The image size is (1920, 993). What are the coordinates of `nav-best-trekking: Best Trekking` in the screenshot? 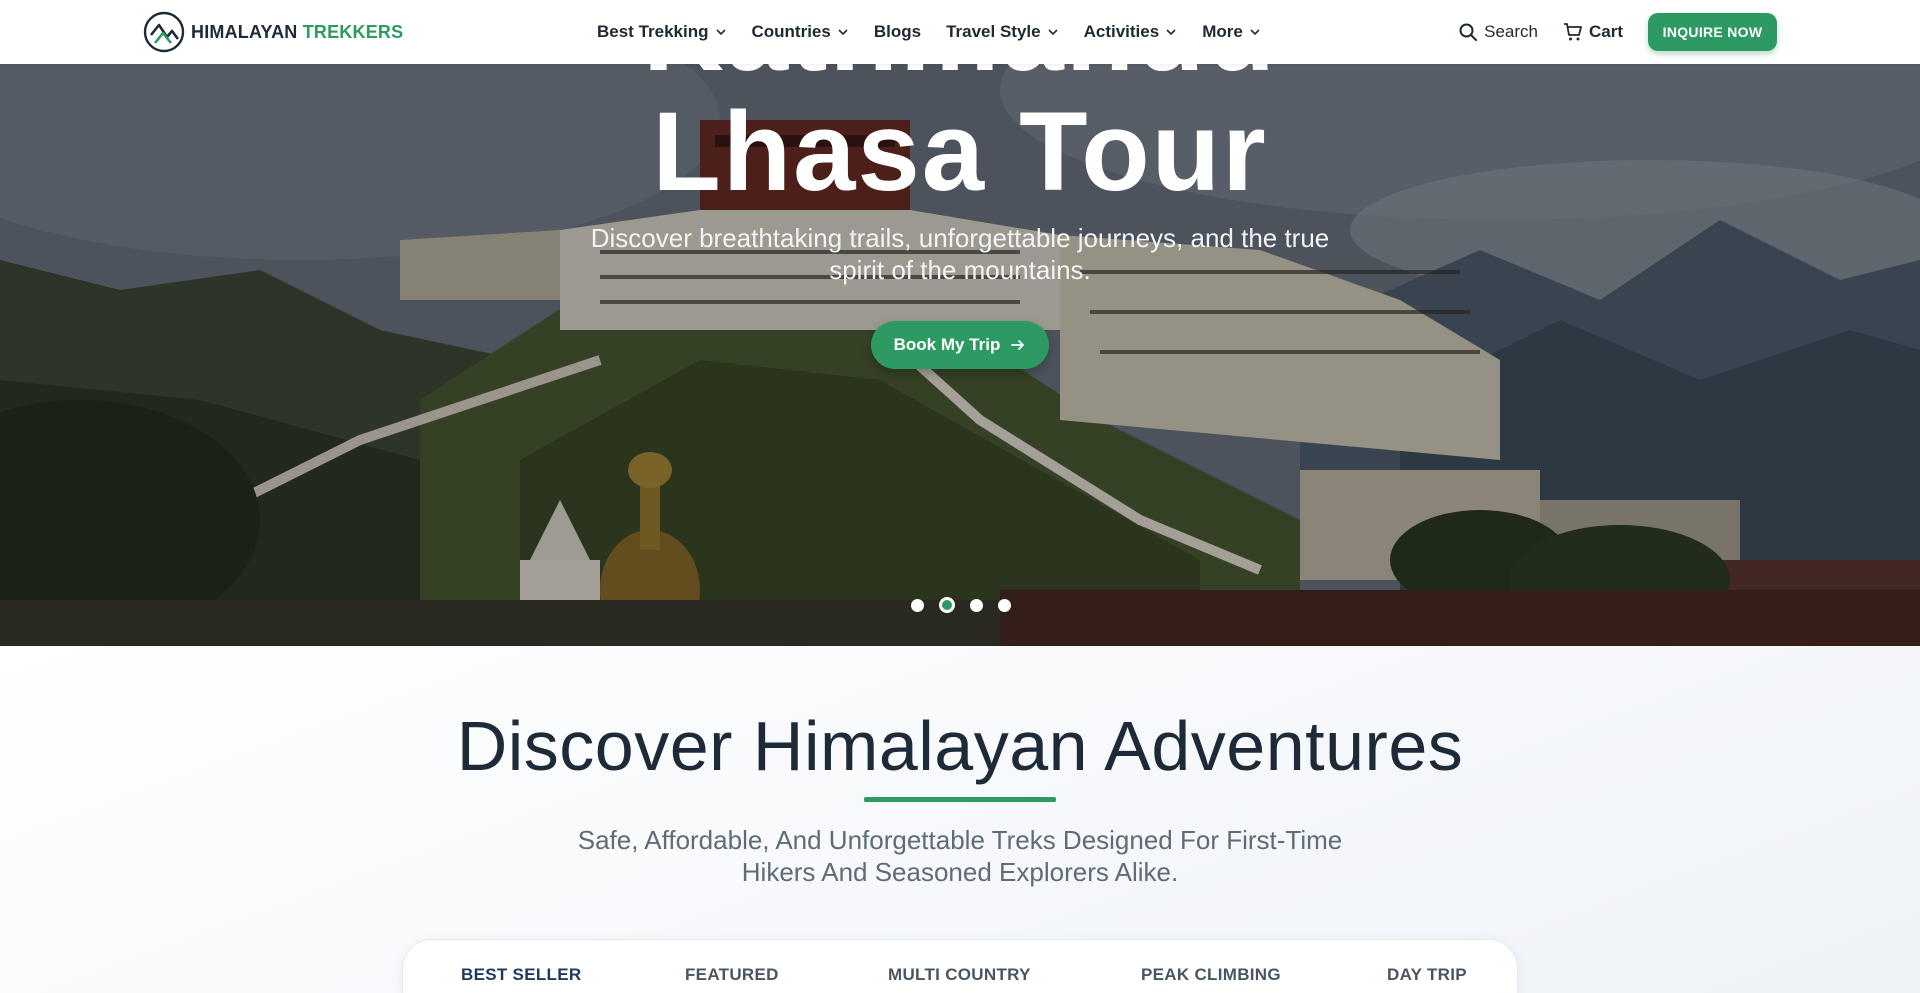 It's located at (662, 32).